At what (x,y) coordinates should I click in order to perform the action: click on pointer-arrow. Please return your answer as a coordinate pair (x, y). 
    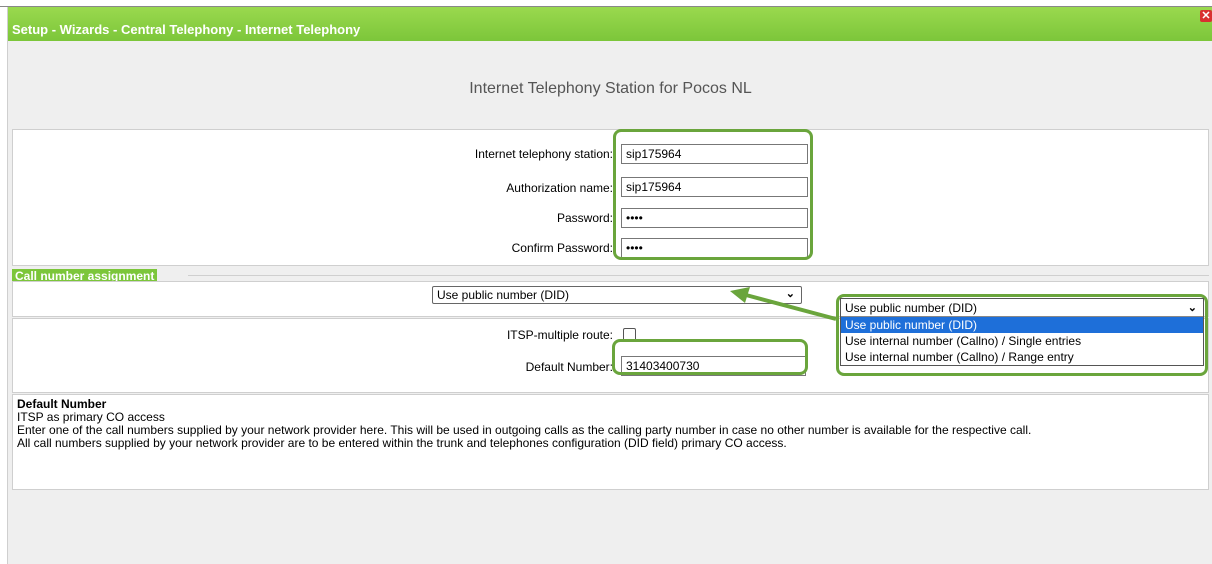
    Looking at the image, I should click on (783, 304).